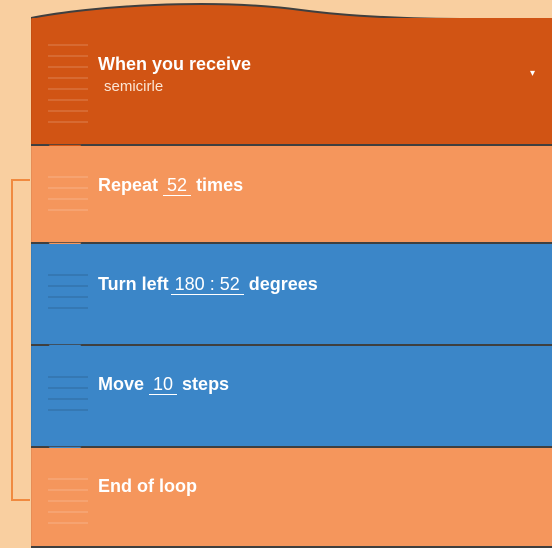 The image size is (552, 548). I want to click on turn-angle-input: 180 : 52, so click(207, 285).